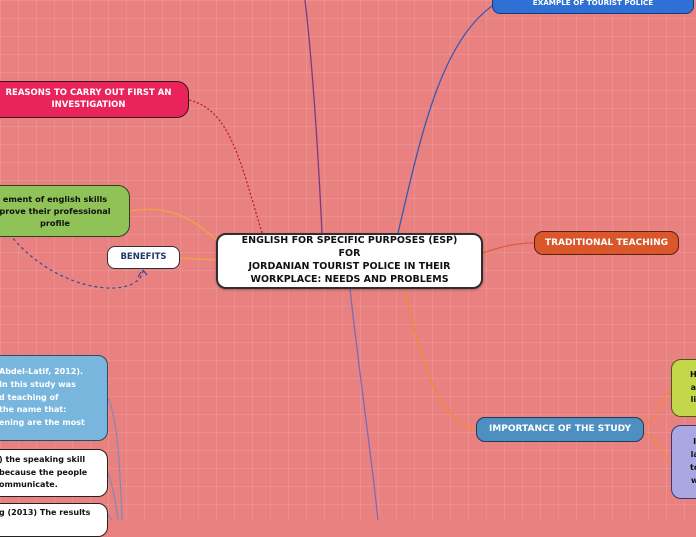  Describe the element at coordinates (38, 384) in the screenshot. I see `note-left-blue-line2: In this study was` at that location.